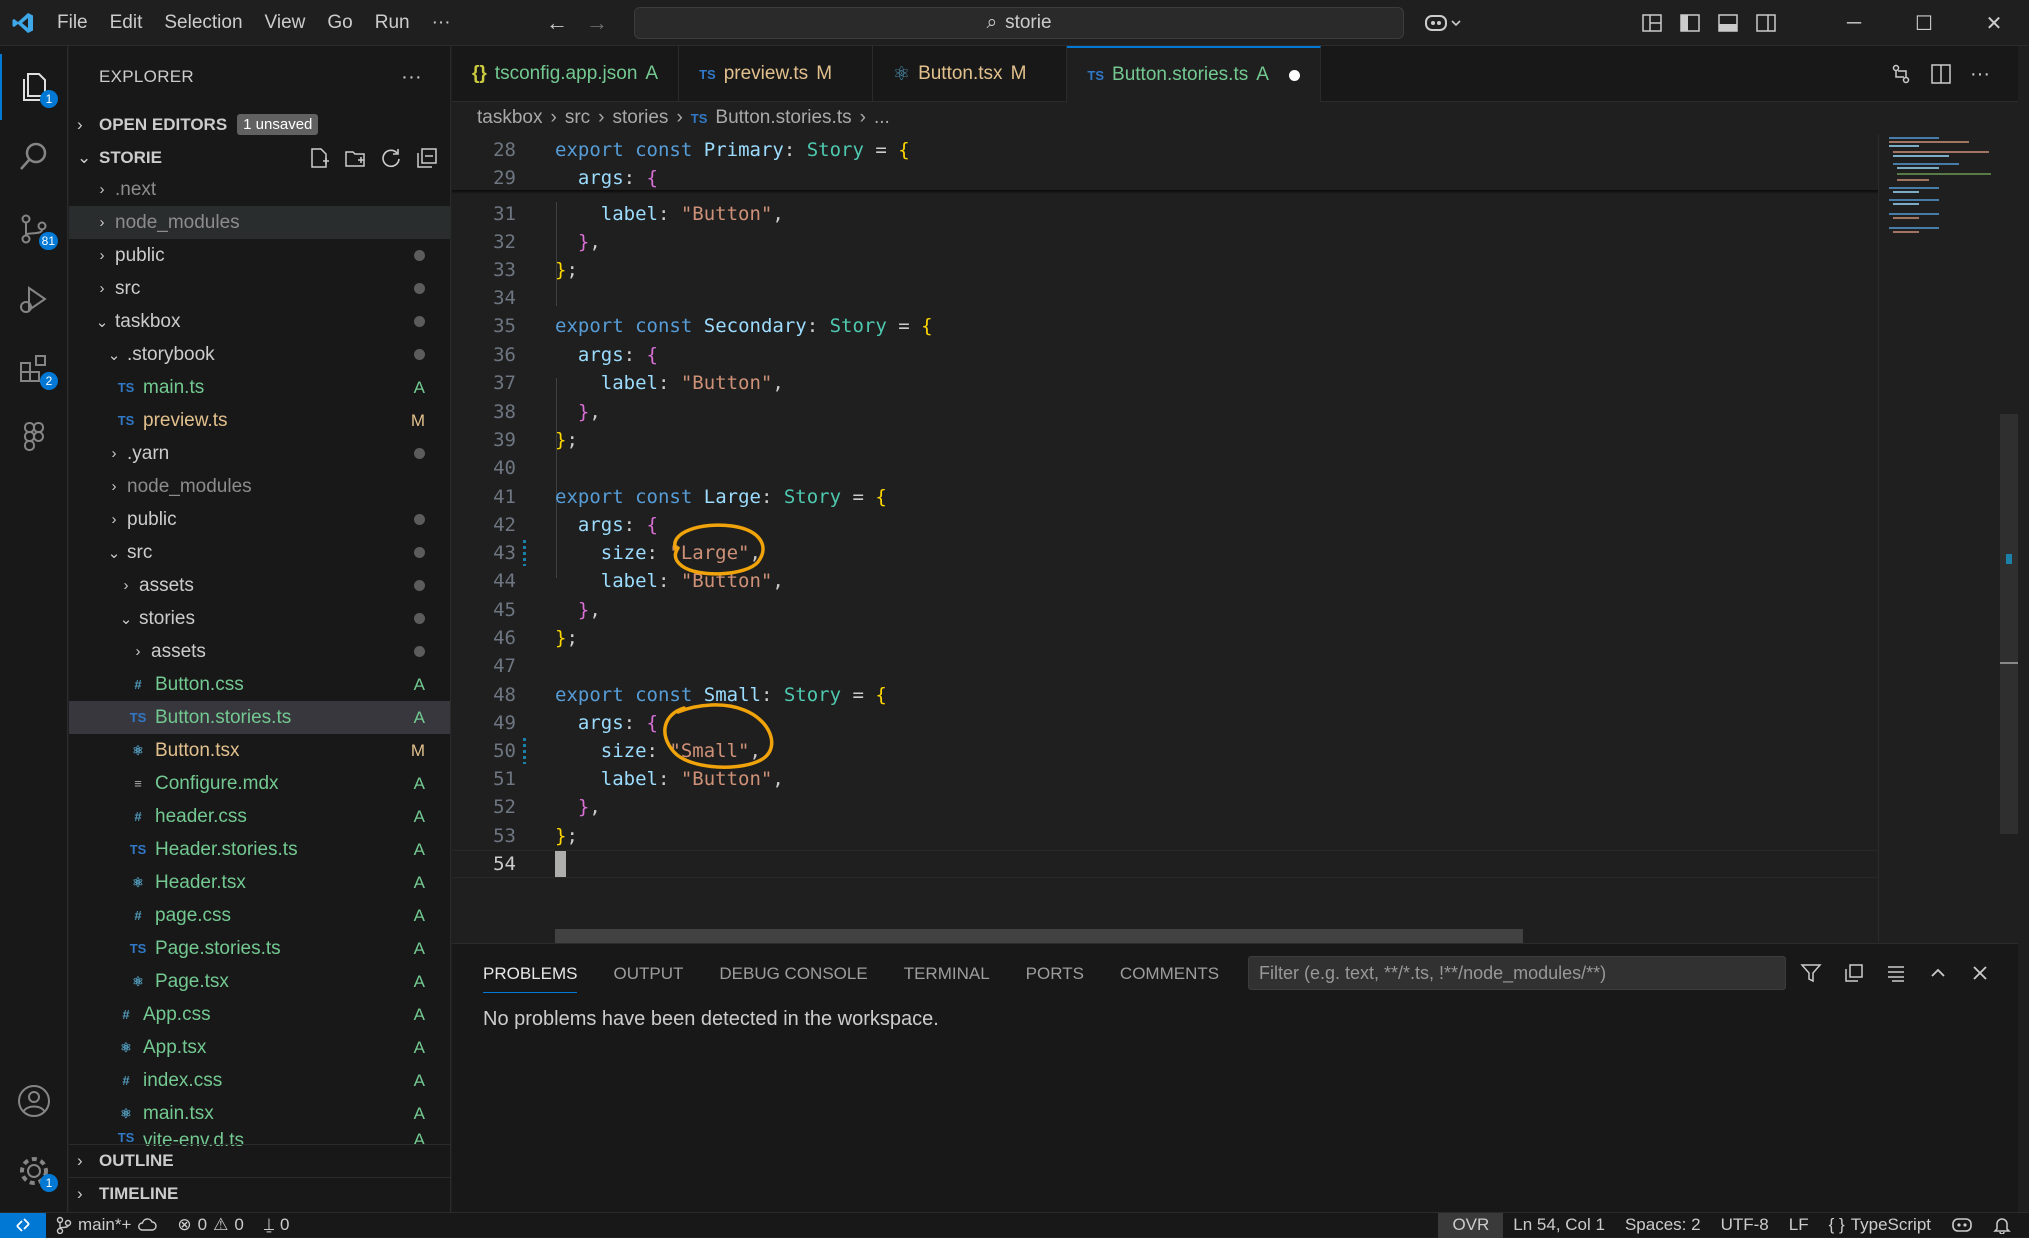 The height and width of the screenshot is (1238, 2029). Describe the element at coordinates (259, 1193) in the screenshot. I see `timeline-section: › TIMELINE` at that location.